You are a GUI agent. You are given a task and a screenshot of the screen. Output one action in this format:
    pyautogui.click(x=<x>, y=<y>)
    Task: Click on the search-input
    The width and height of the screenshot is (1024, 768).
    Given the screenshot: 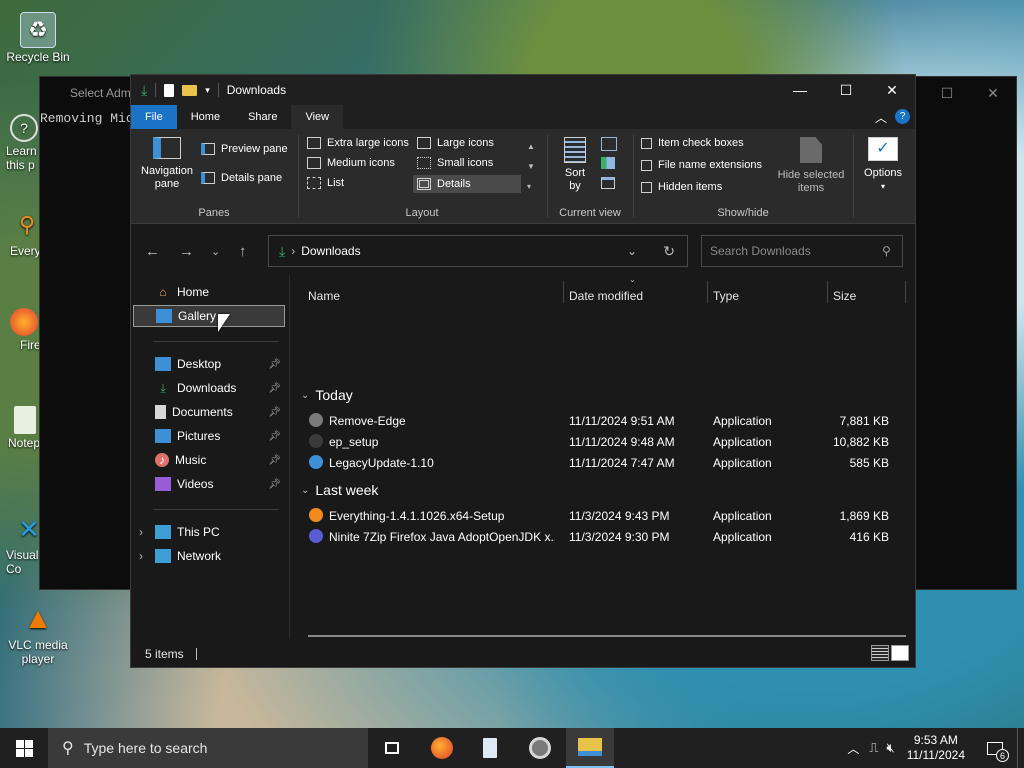 What is the action you would take?
    pyautogui.click(x=792, y=251)
    